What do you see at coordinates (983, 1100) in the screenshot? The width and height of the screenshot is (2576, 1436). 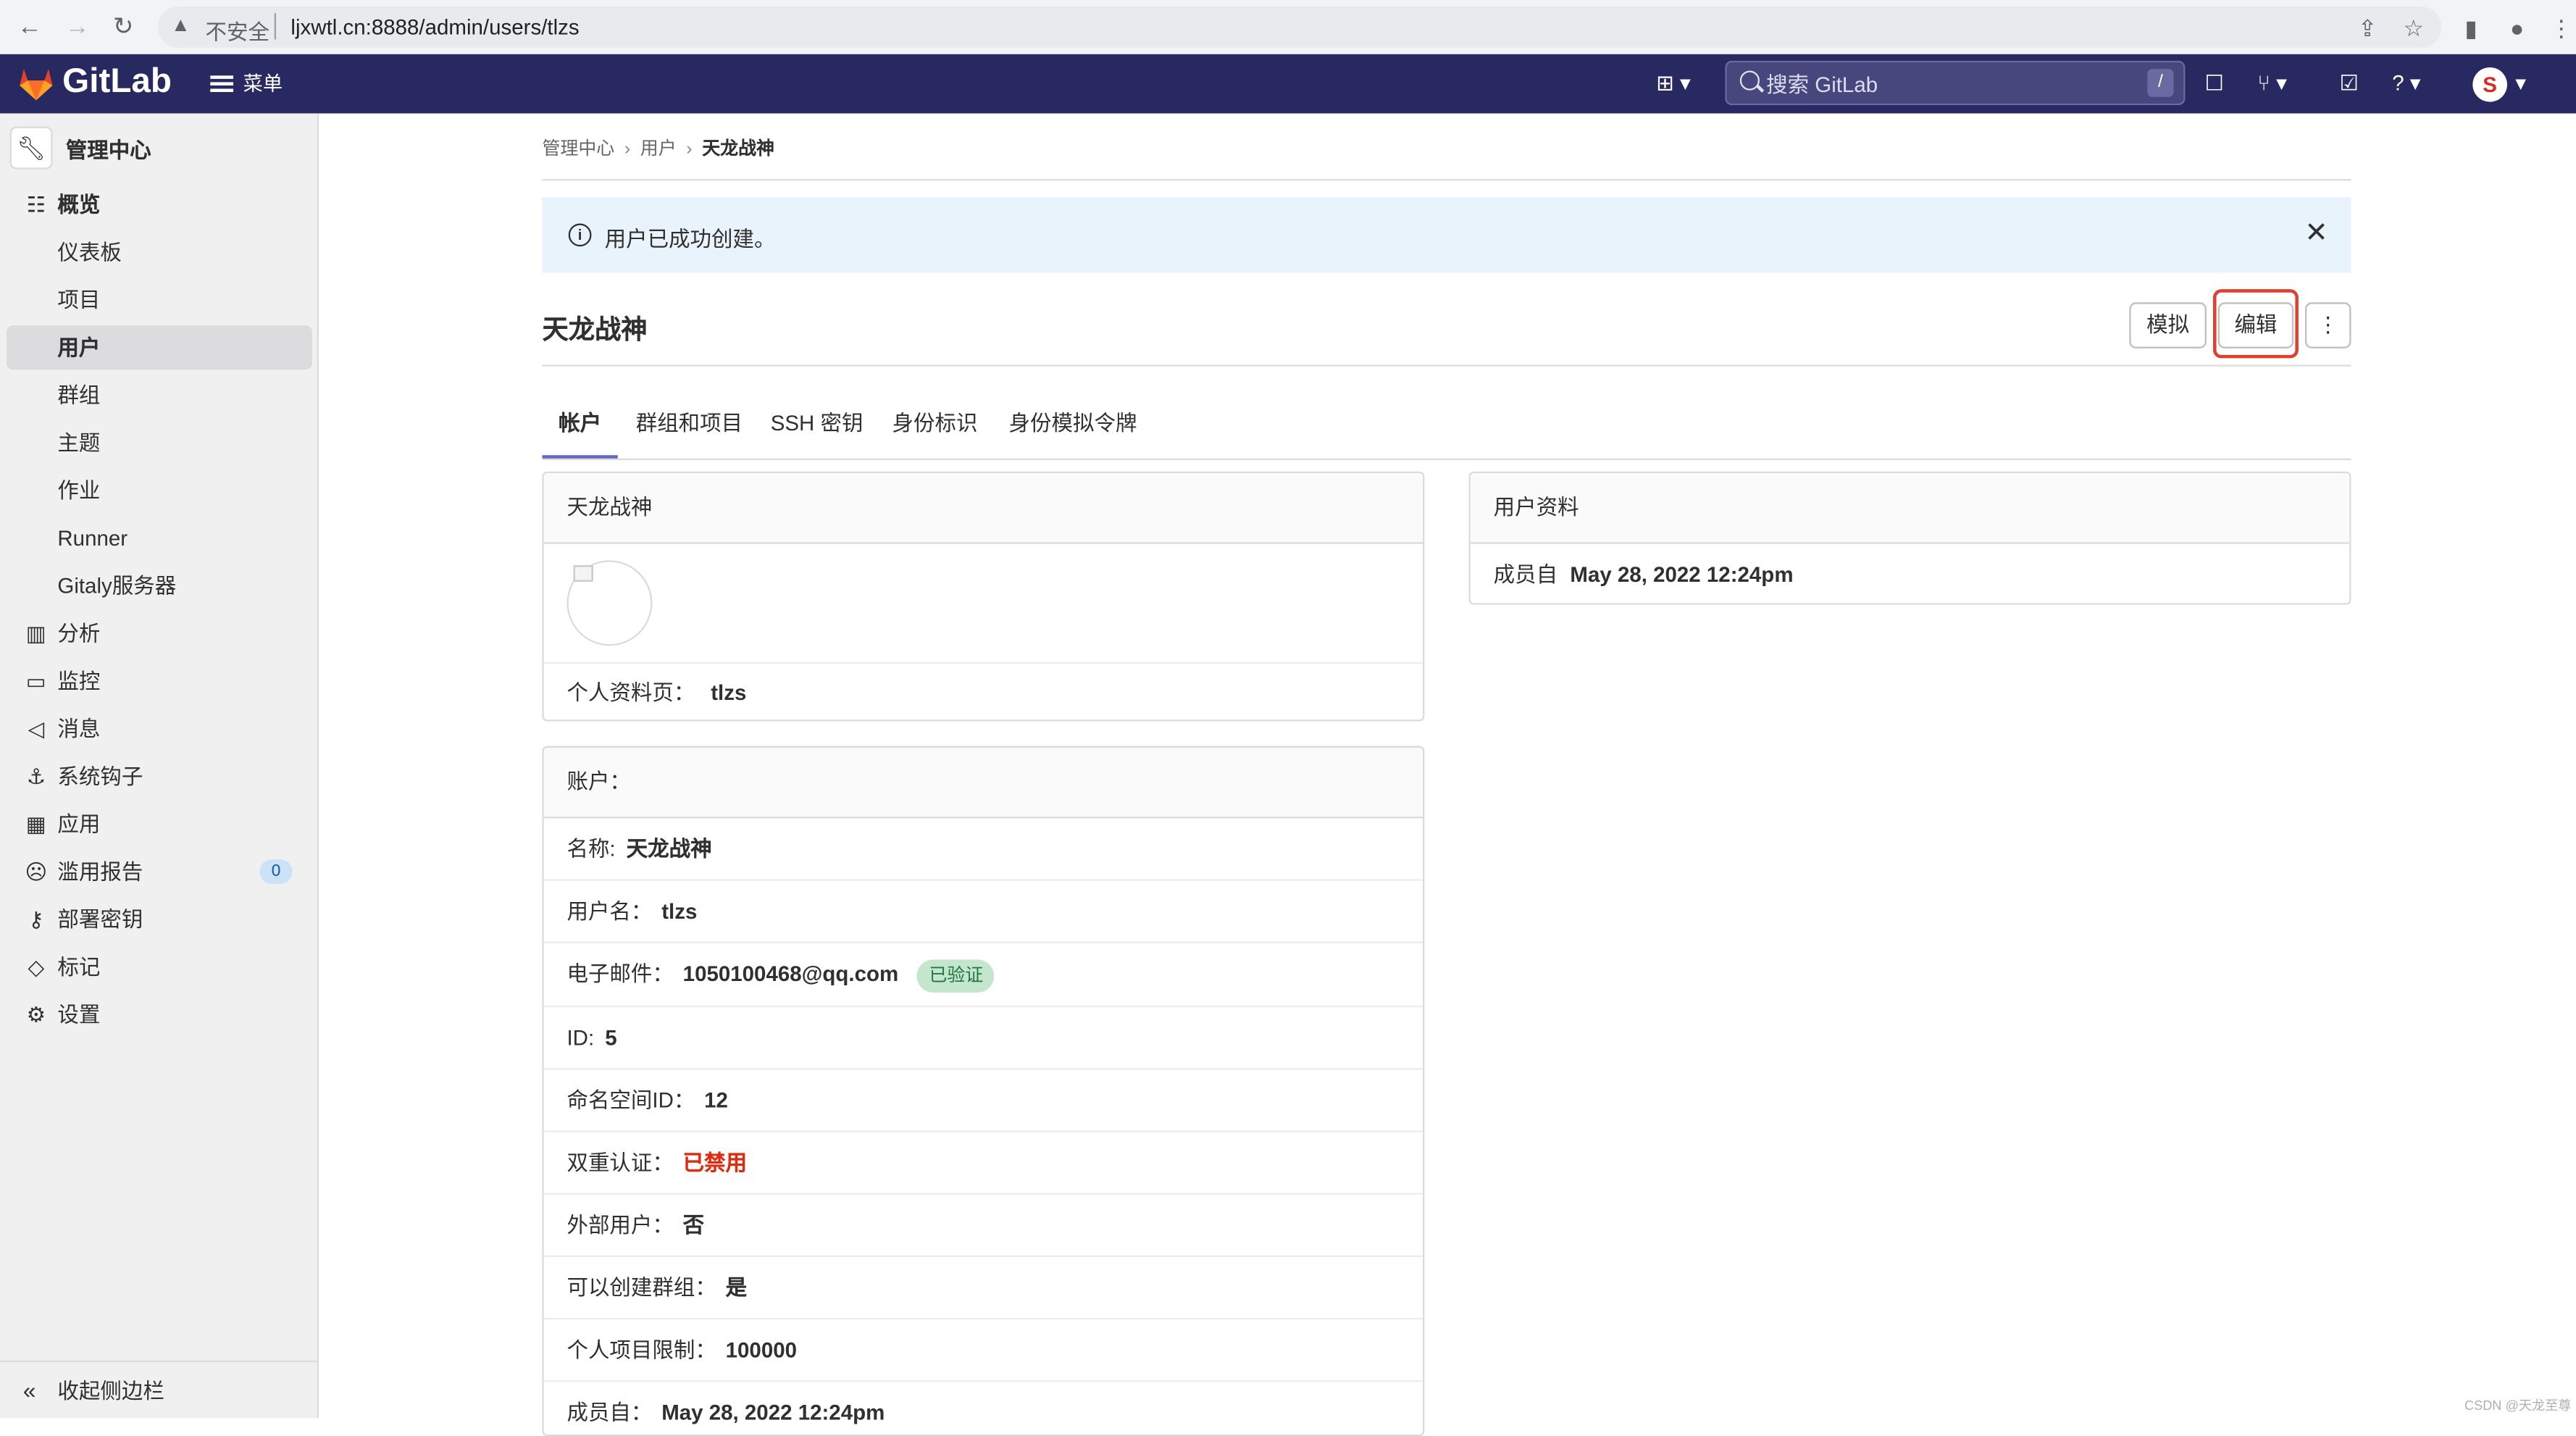 I see `namespace-id-row: 命名空间ID： 12` at bounding box center [983, 1100].